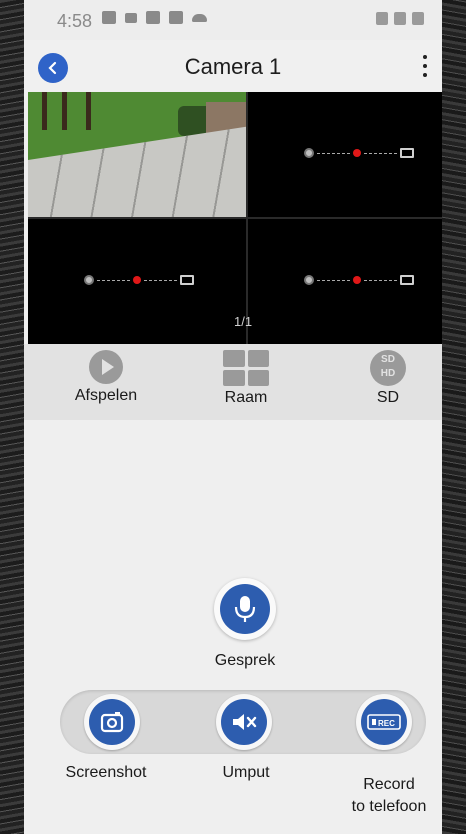 The width and height of the screenshot is (466, 834). I want to click on sd-hd-icon: SD HD, so click(388, 368).